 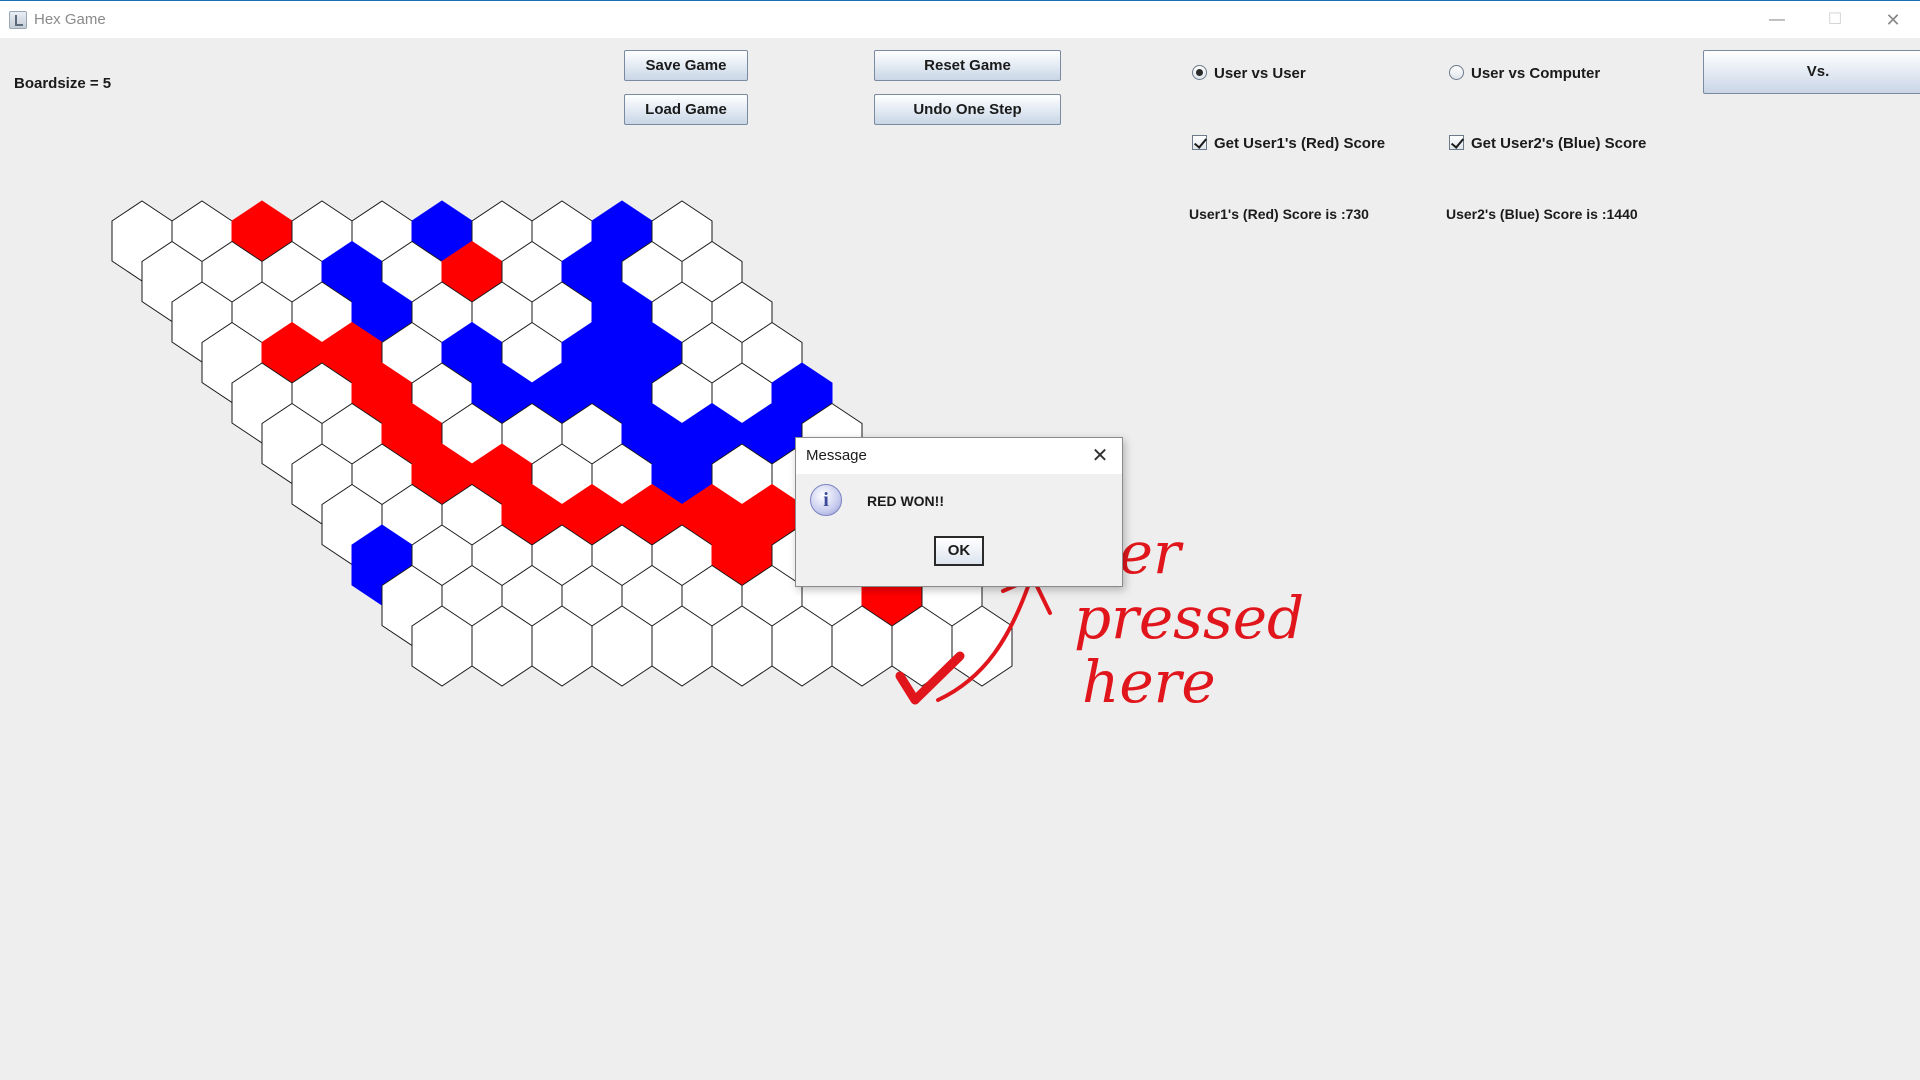 What do you see at coordinates (826, 500) in the screenshot?
I see `info-icon: i` at bounding box center [826, 500].